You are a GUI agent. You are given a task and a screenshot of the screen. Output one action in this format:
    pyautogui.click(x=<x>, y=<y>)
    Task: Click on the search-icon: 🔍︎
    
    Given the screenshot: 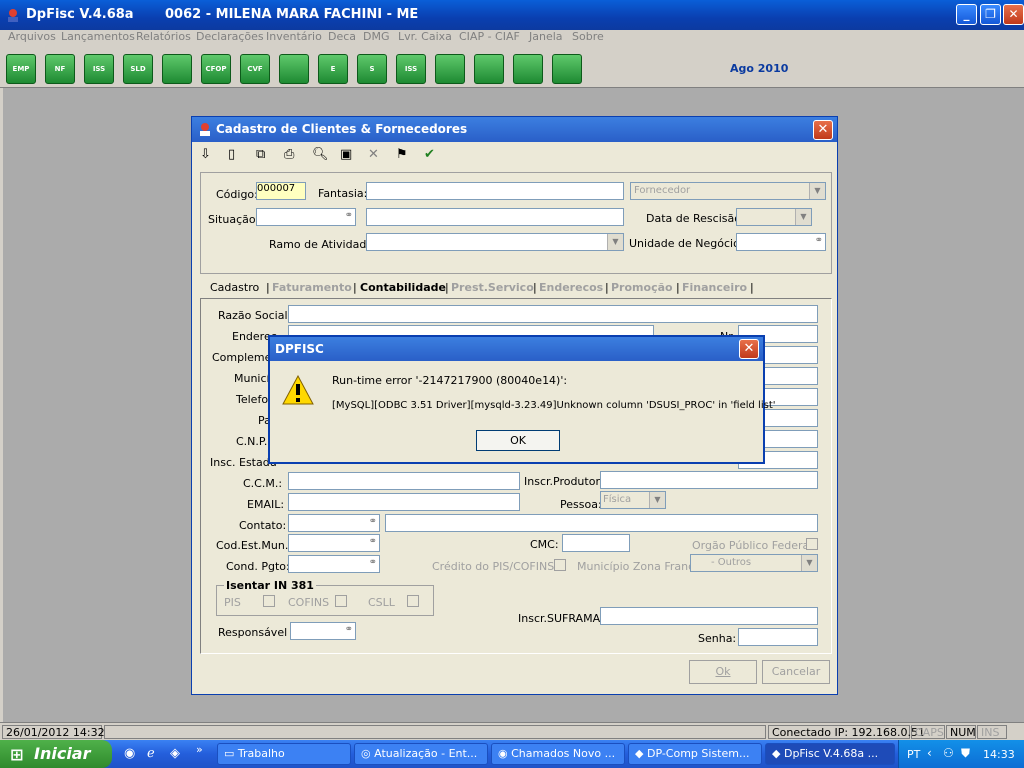 What is the action you would take?
    pyautogui.click(x=320, y=154)
    